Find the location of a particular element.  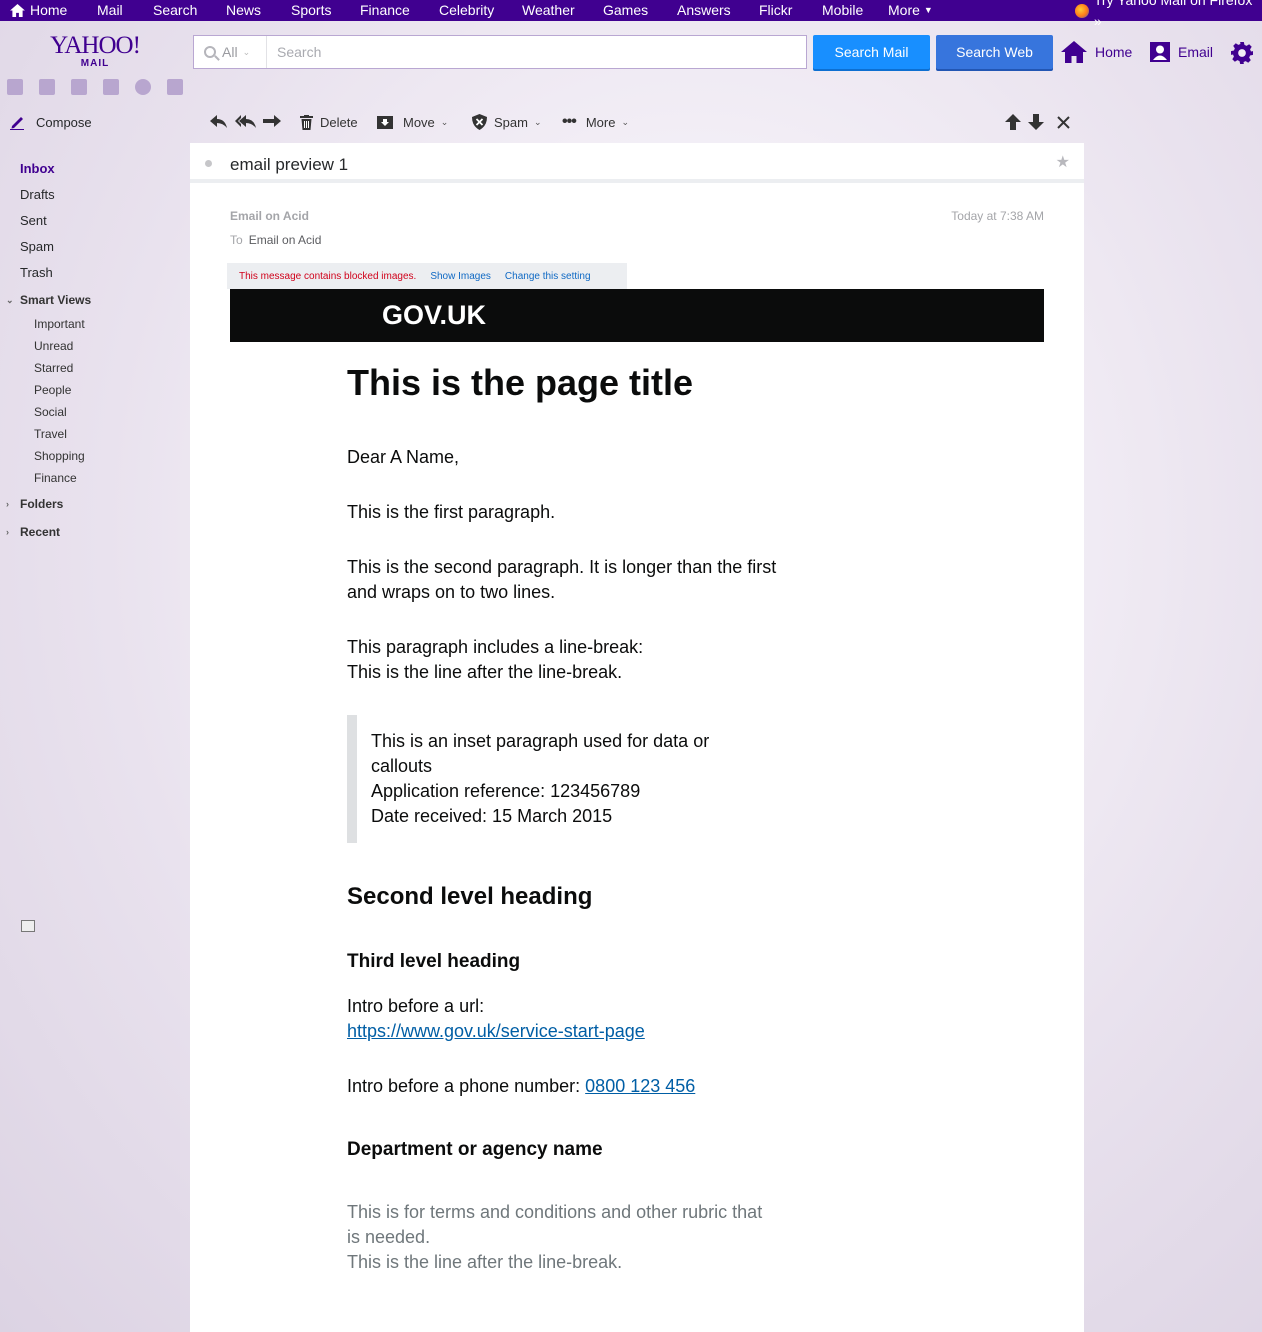

topnav-games: Games is located at coordinates (625, 10).